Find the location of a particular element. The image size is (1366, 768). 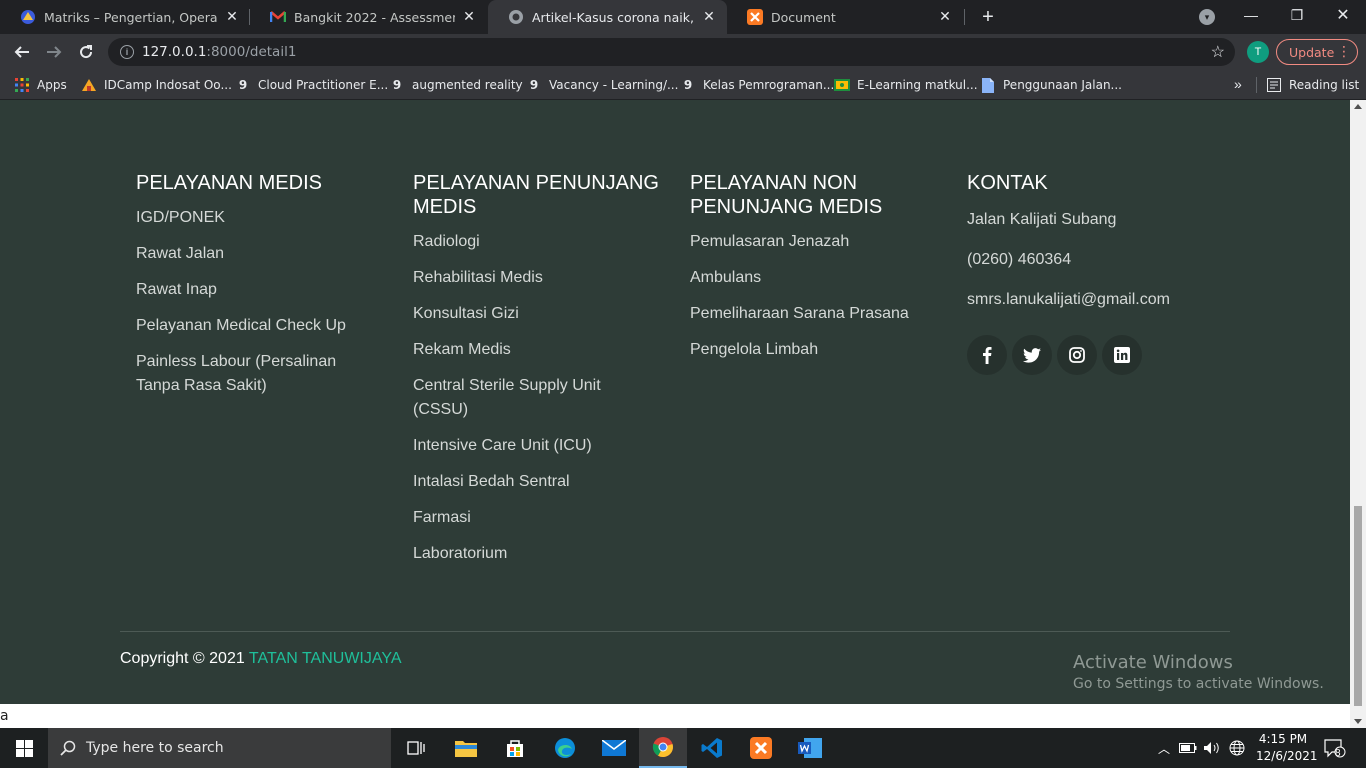

notification-count: 8 is located at coordinates (1338, 753).